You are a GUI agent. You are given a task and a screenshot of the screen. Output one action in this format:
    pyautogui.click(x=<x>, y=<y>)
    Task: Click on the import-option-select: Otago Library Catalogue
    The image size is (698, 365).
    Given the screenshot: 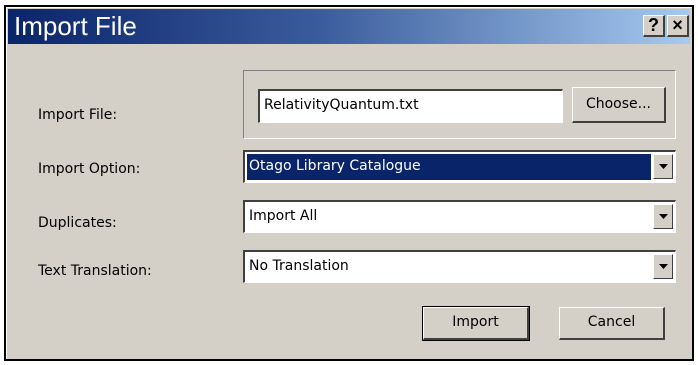 What is the action you would take?
    pyautogui.click(x=459, y=166)
    